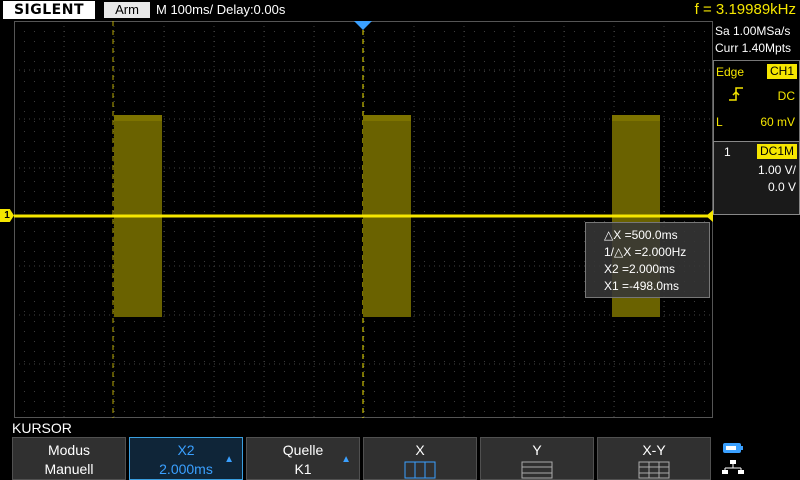 The height and width of the screenshot is (480, 800). What do you see at coordinates (781, 71) in the screenshot?
I see `trigger-source-badge: CH1` at bounding box center [781, 71].